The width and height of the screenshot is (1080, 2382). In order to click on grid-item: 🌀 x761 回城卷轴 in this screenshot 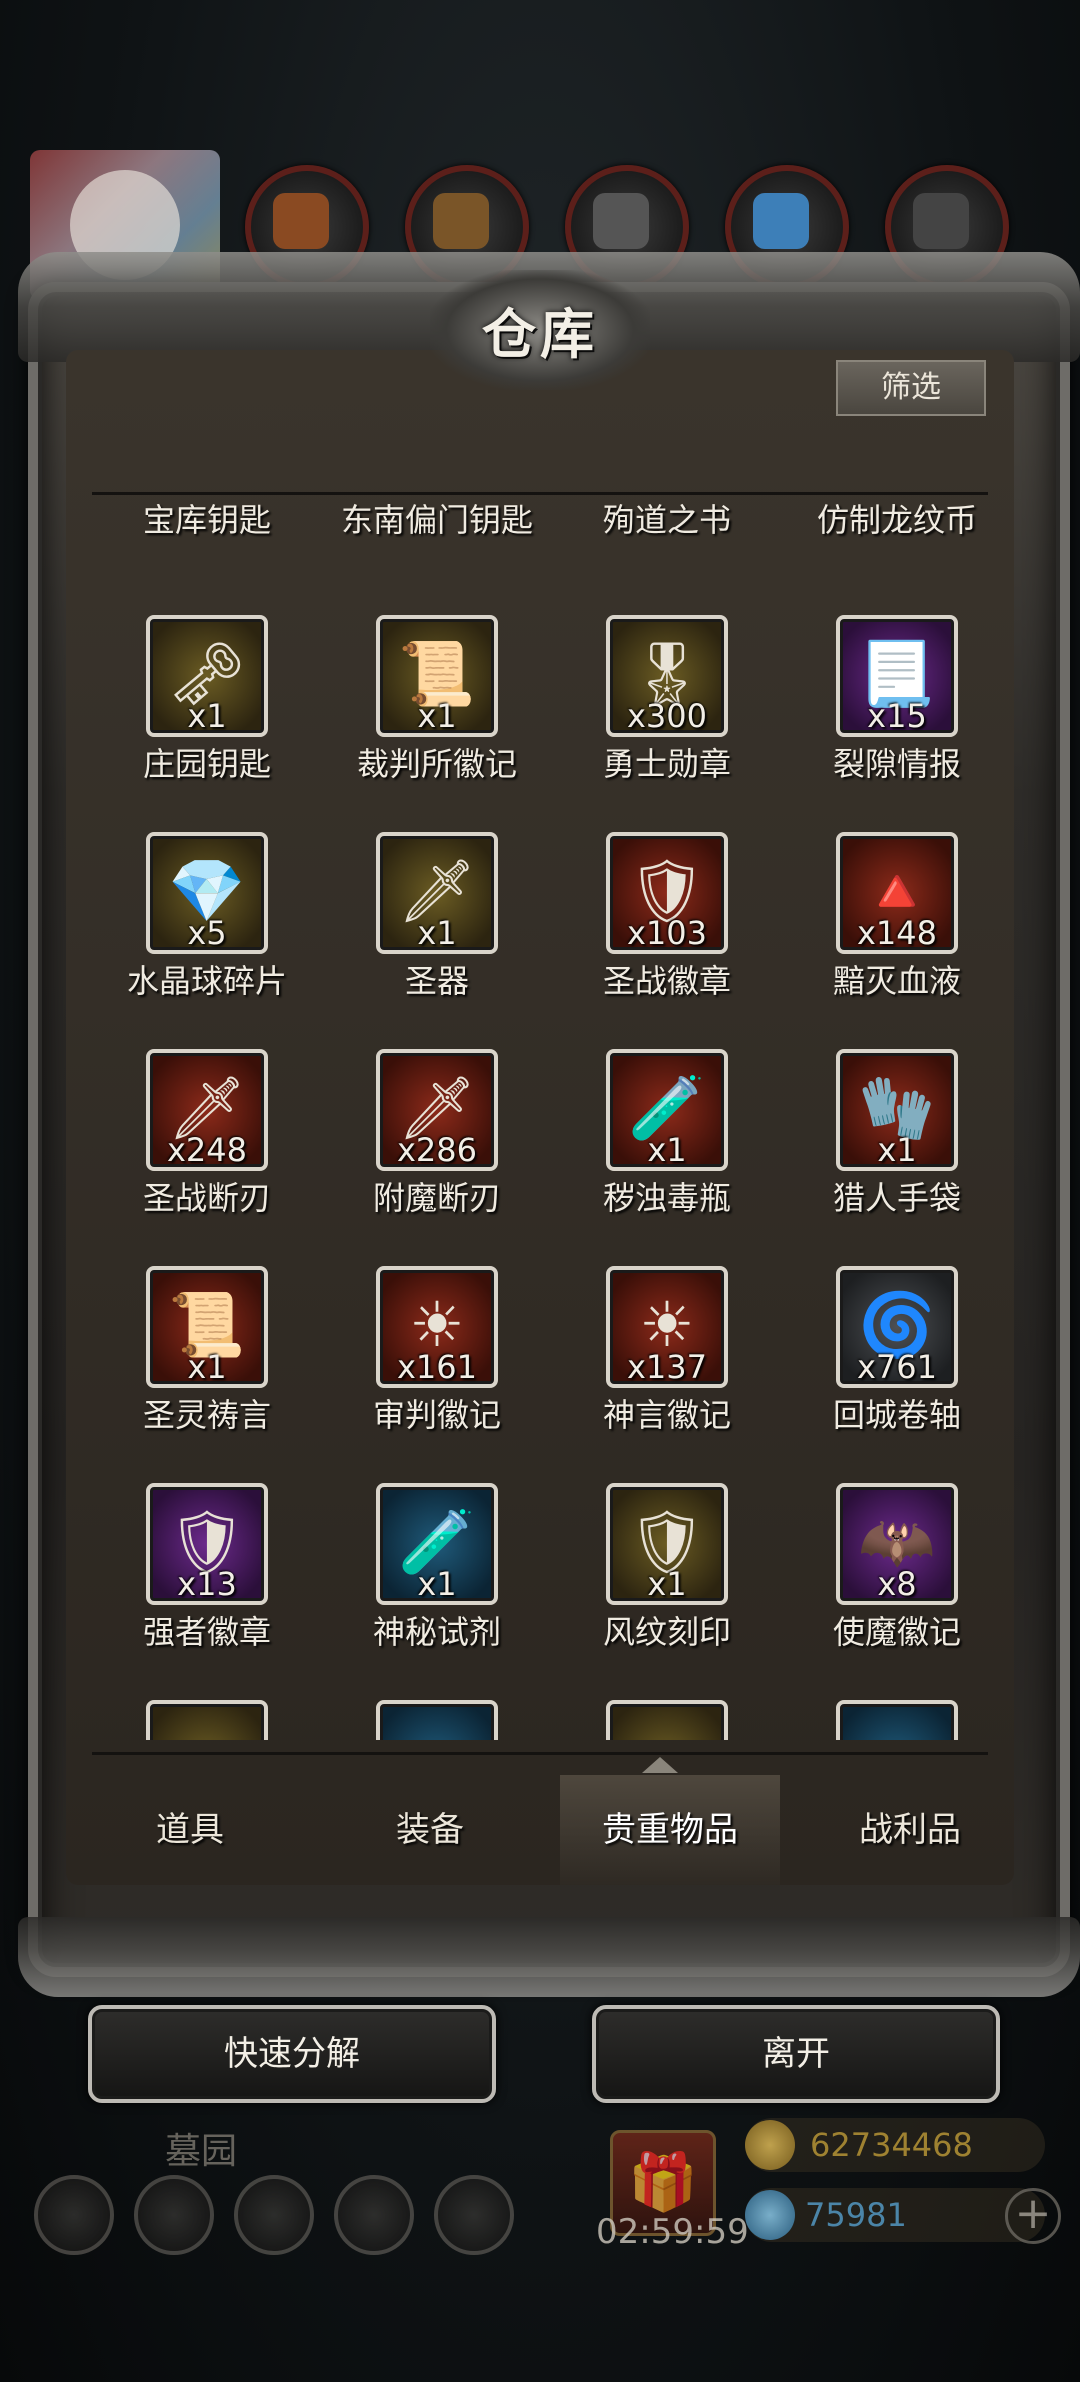, I will do `click(885, 1373)`.